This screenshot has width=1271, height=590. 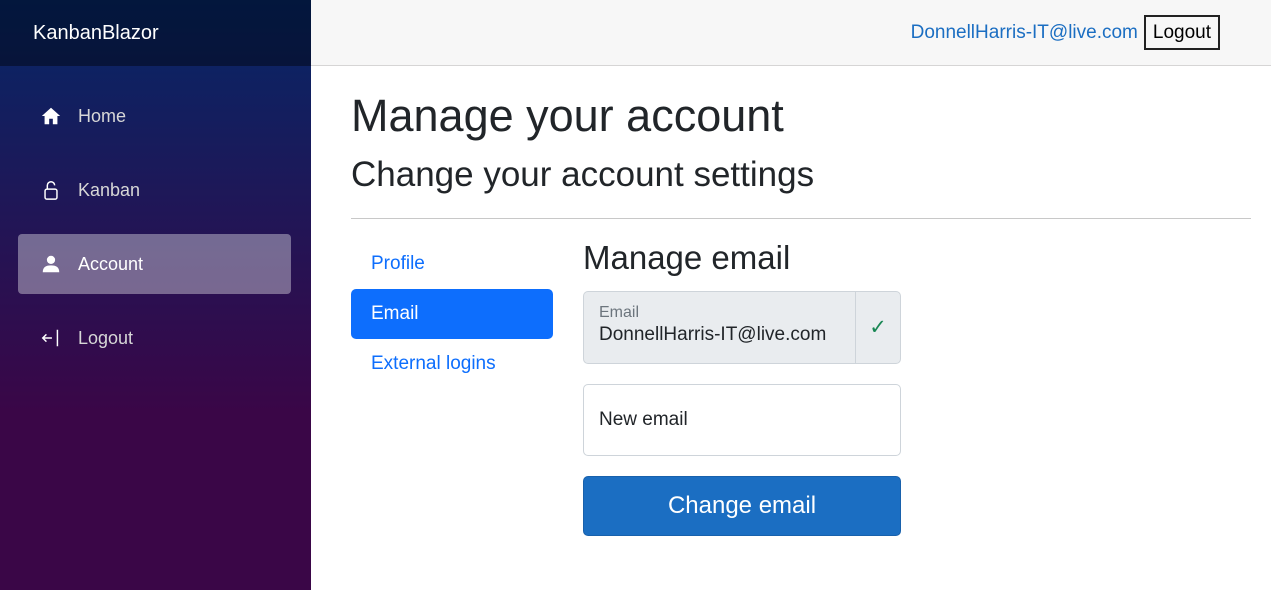 What do you see at coordinates (154, 264) in the screenshot?
I see `sidebar-item-account: Account` at bounding box center [154, 264].